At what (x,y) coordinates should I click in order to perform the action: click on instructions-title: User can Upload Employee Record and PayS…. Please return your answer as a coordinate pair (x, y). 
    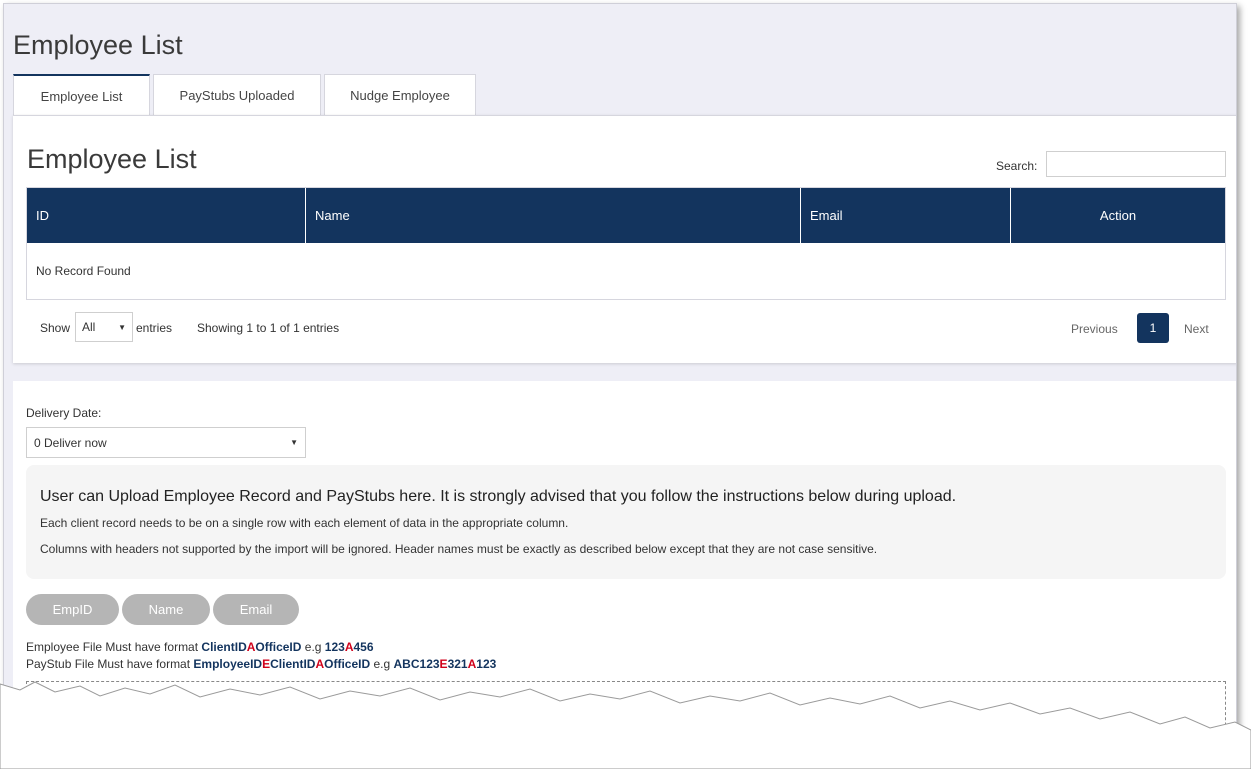
    Looking at the image, I should click on (498, 496).